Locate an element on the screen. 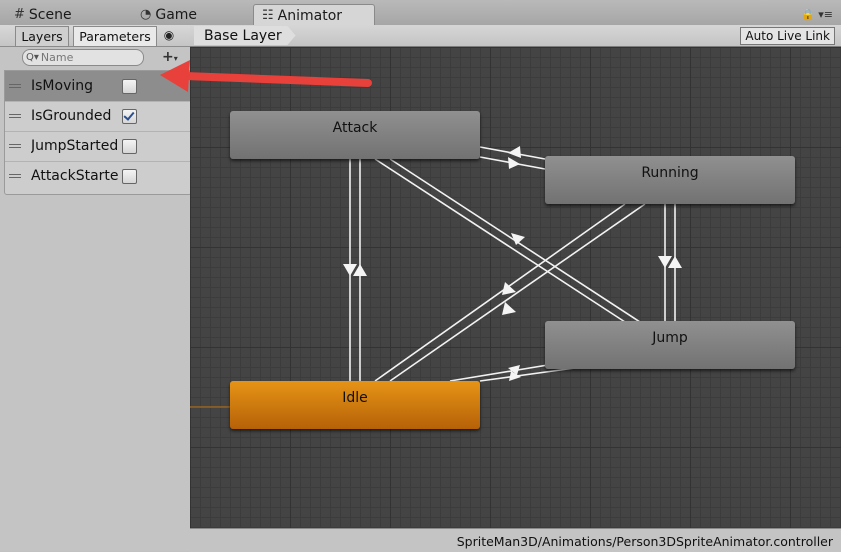 The height and width of the screenshot is (552, 841). parameter-name: IsMoving is located at coordinates (62, 86).